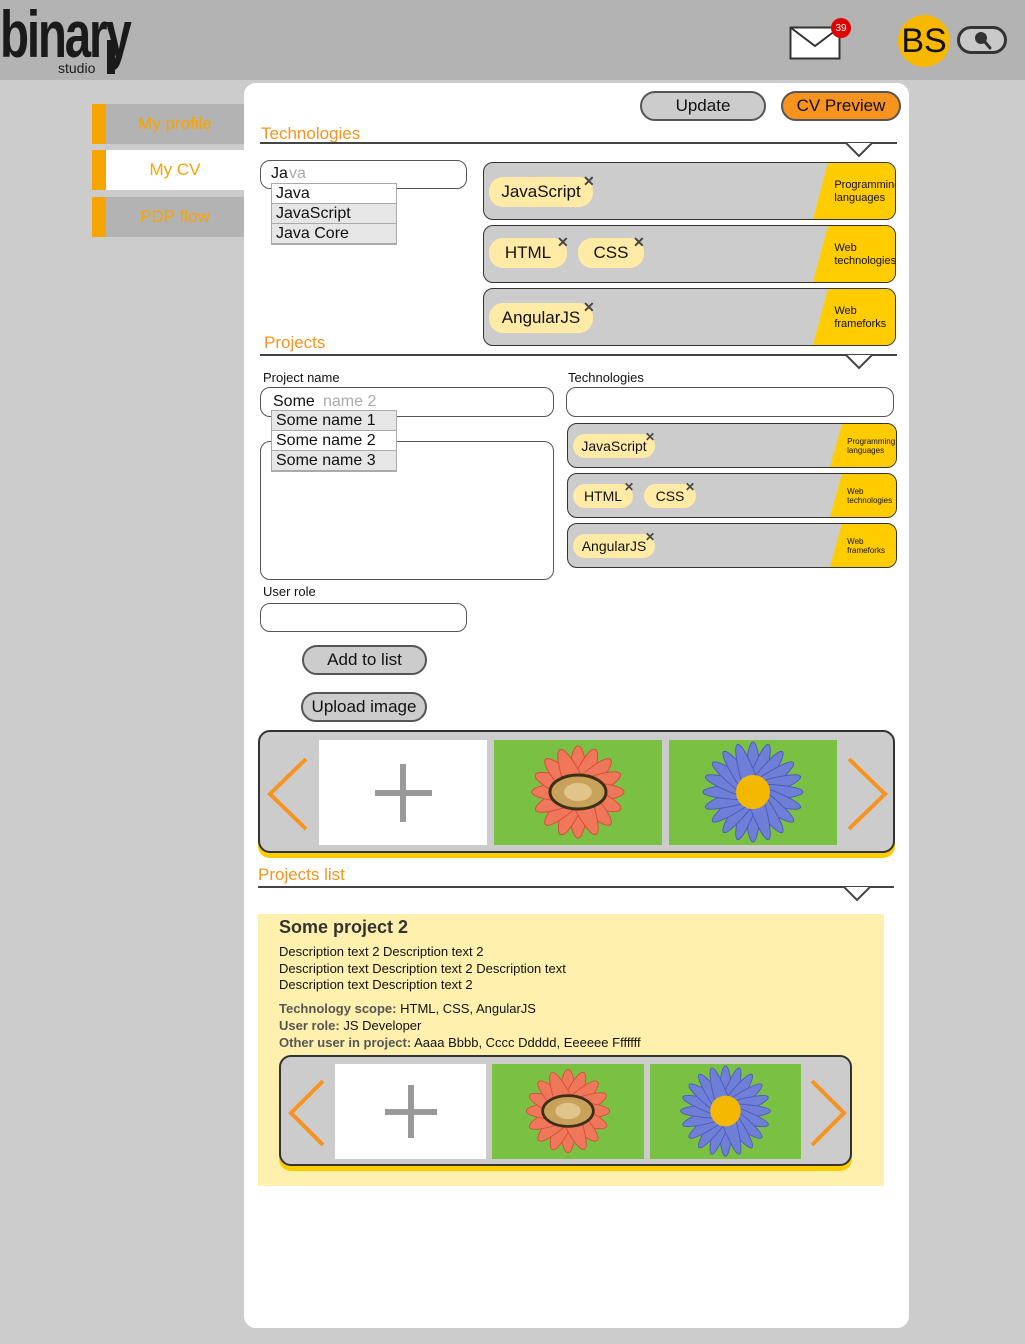 This screenshot has height=1344, width=1025. I want to click on tag-group-web-frameworks: Web frameforks AngularJS ✕, so click(689, 317).